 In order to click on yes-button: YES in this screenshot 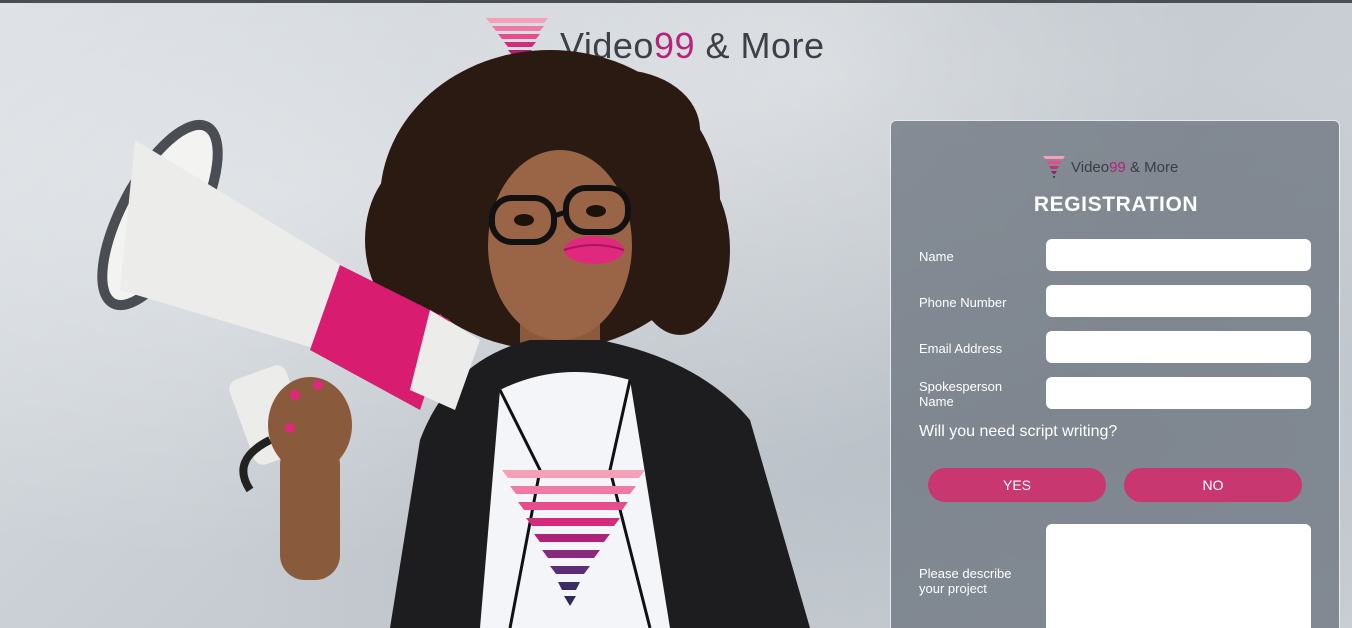, I will do `click(1017, 485)`.